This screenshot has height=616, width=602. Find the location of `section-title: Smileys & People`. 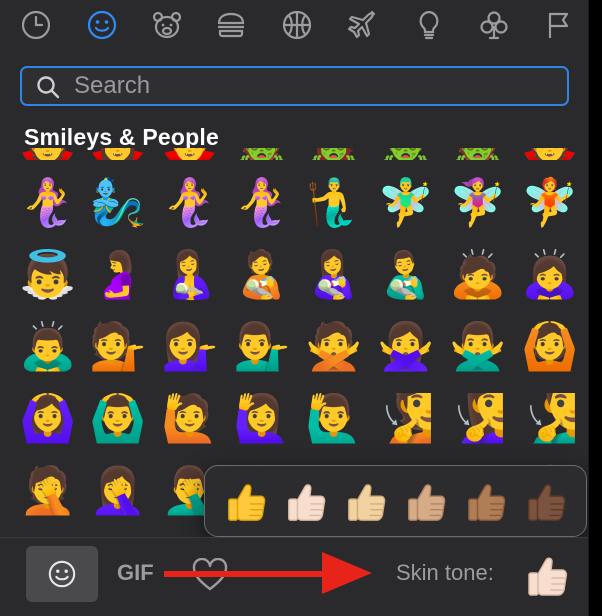

section-title: Smileys & People is located at coordinates (121, 137).